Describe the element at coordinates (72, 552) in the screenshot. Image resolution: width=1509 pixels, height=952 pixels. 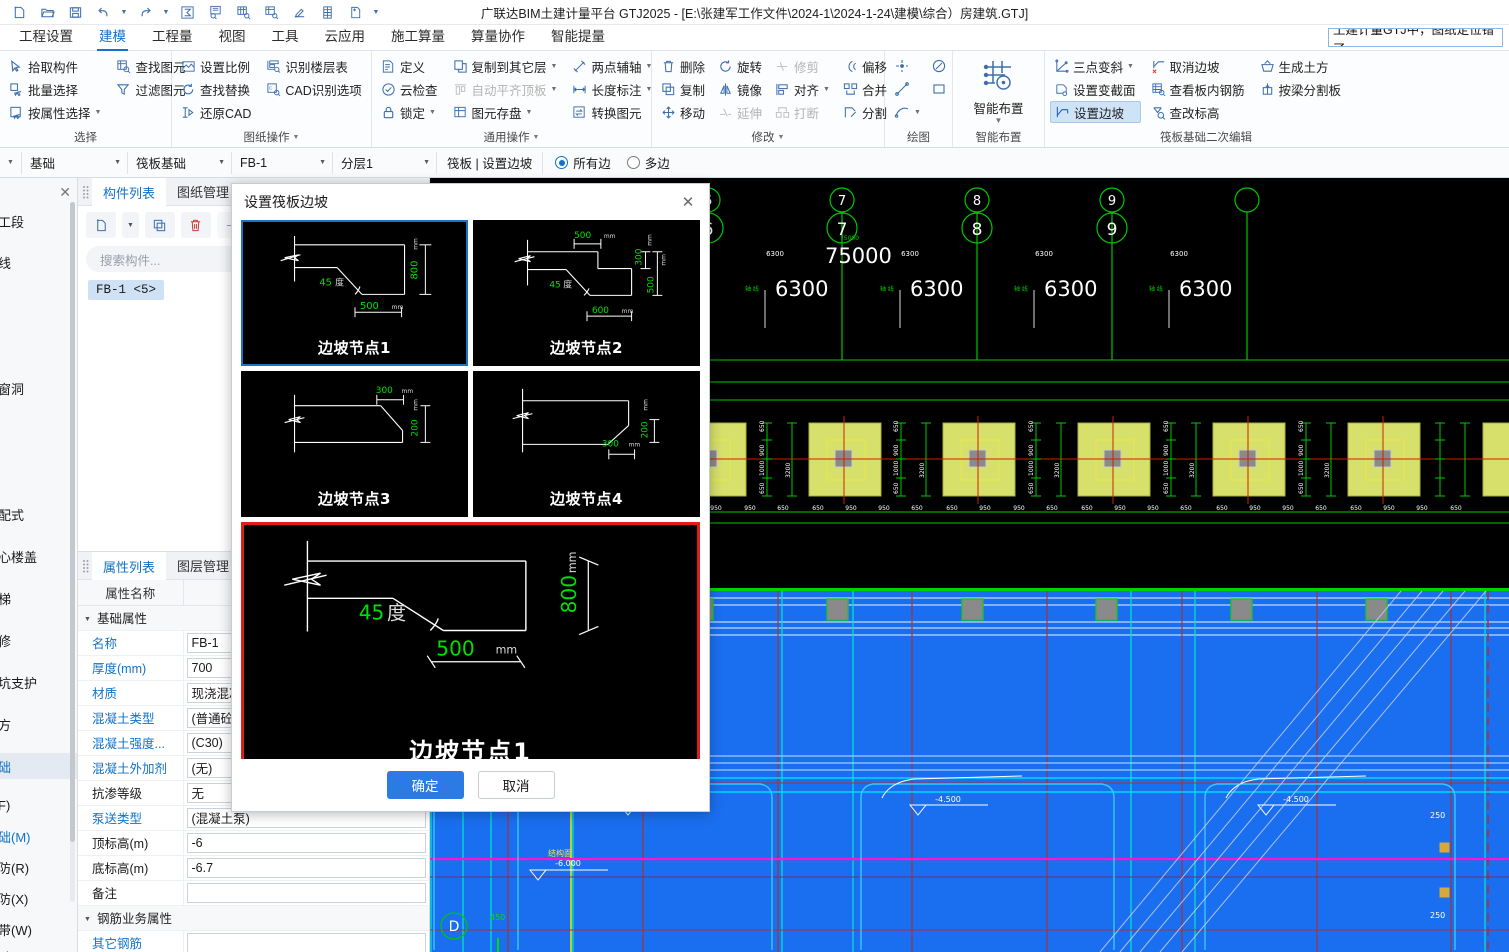
I see `nav-scrollbar` at that location.